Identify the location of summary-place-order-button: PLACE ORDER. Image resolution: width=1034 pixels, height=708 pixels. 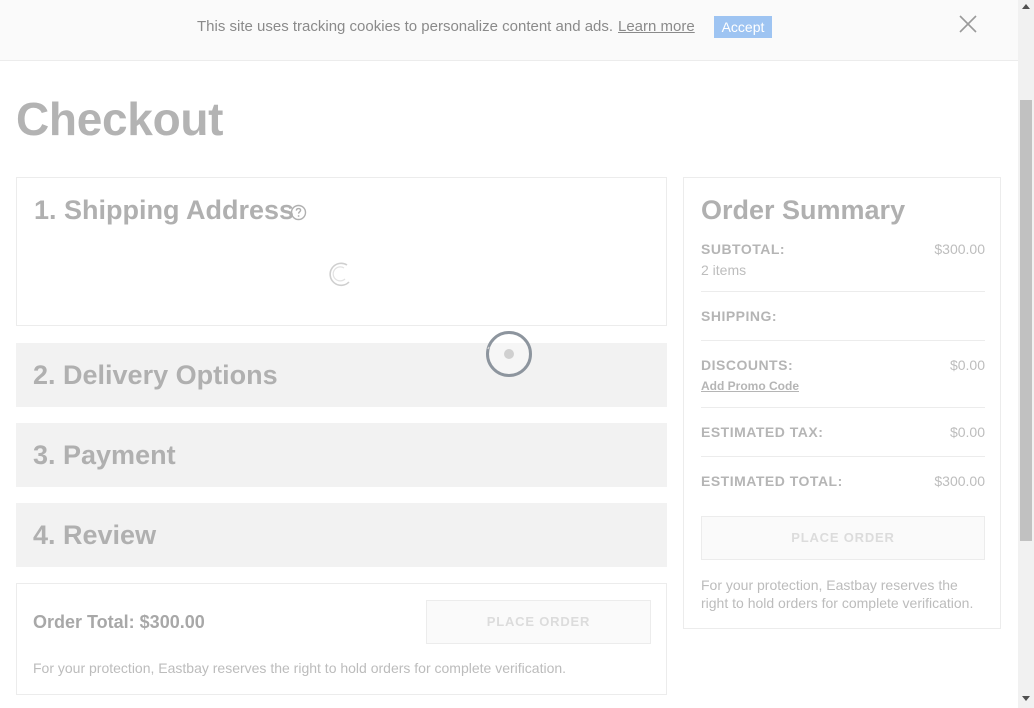
(843, 538).